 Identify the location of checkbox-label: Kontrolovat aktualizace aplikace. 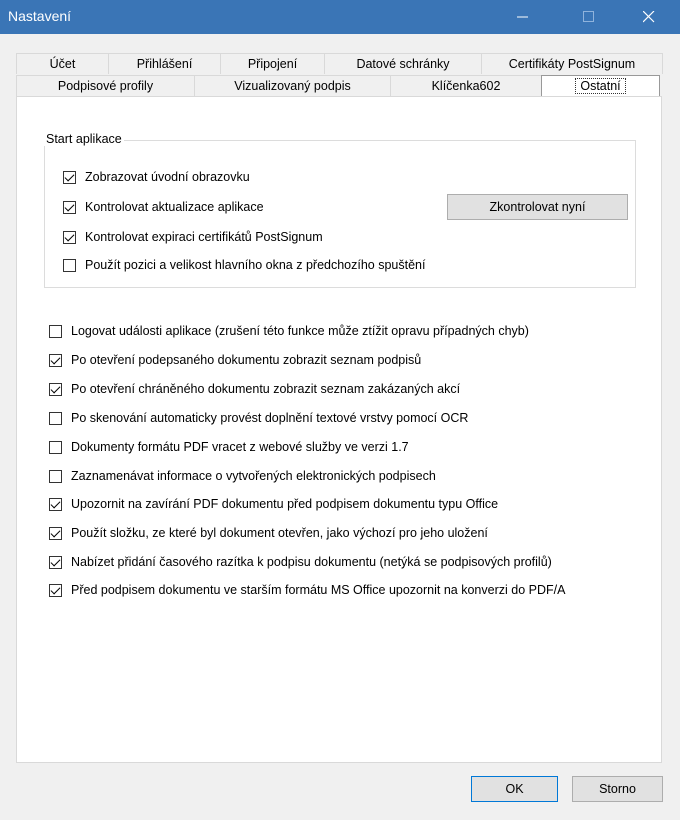
(174, 207).